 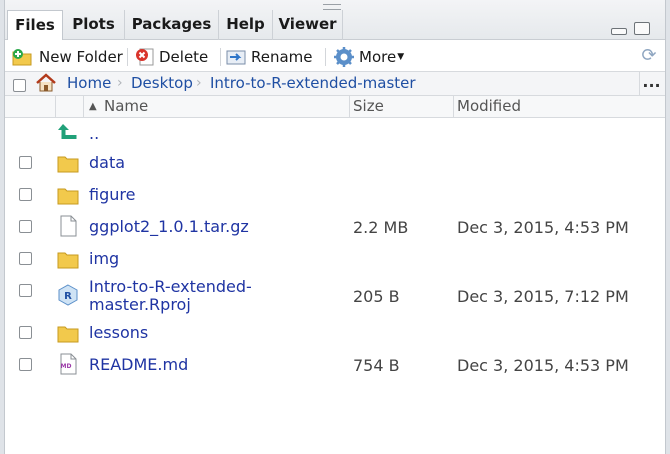 What do you see at coordinates (140, 305) in the screenshot?
I see `file-name-line2: master.Rproj` at bounding box center [140, 305].